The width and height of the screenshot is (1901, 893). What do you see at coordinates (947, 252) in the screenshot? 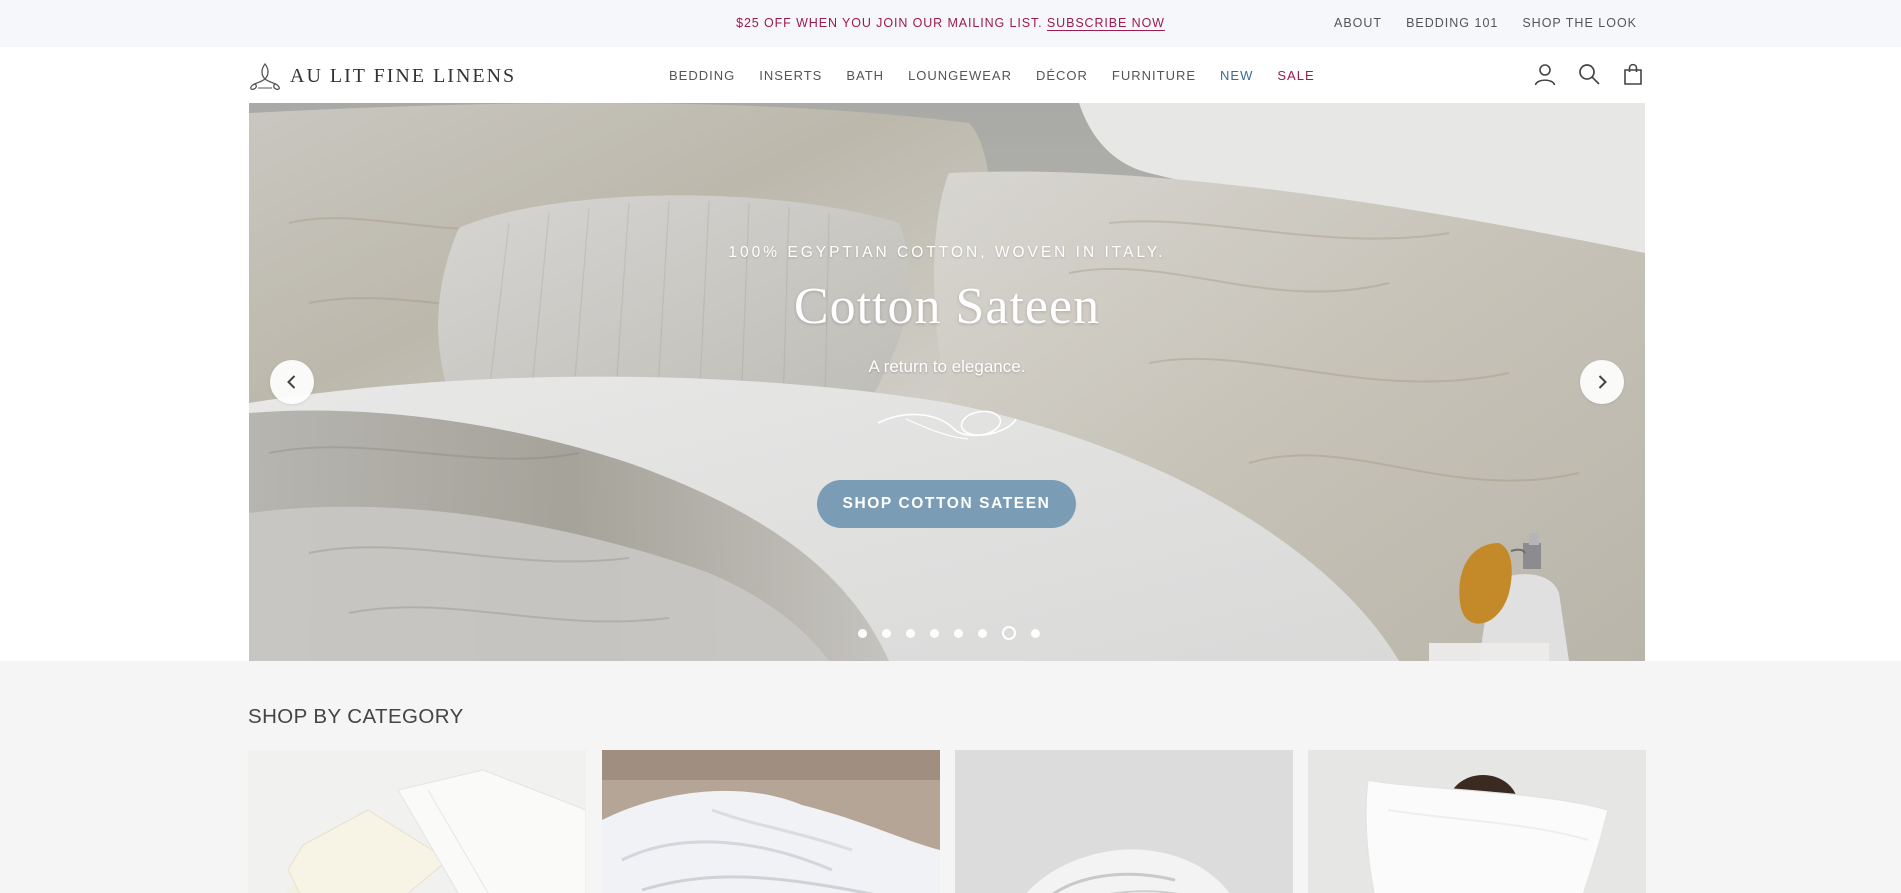
I see `hero-eyebrow: 100% EGYPTIAN COTTON, WOVEN IN ITALY.` at bounding box center [947, 252].